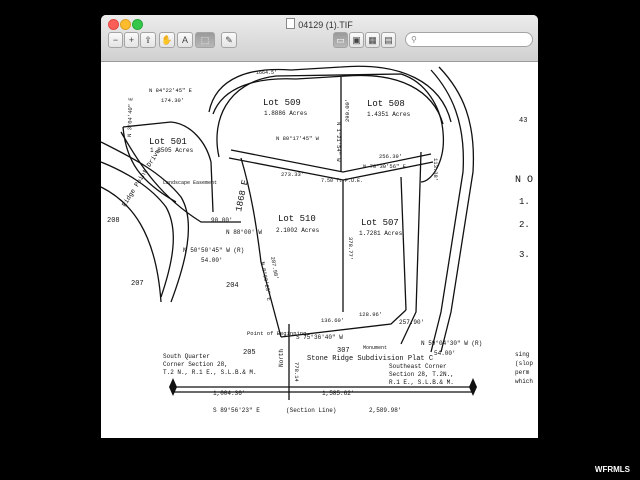  Describe the element at coordinates (469, 39) in the screenshot. I see `search-field: ⚲` at that location.